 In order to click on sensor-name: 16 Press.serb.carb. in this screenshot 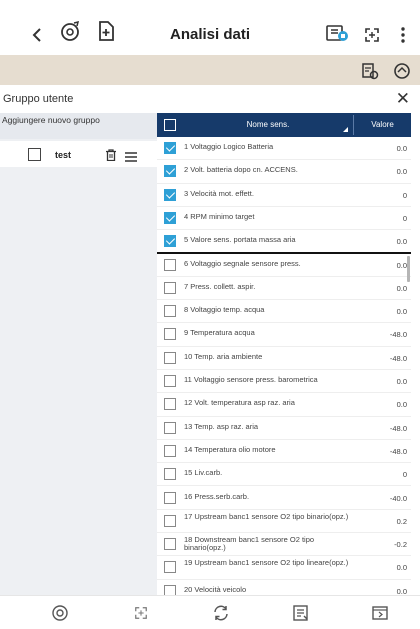, I will do `click(217, 496)`.